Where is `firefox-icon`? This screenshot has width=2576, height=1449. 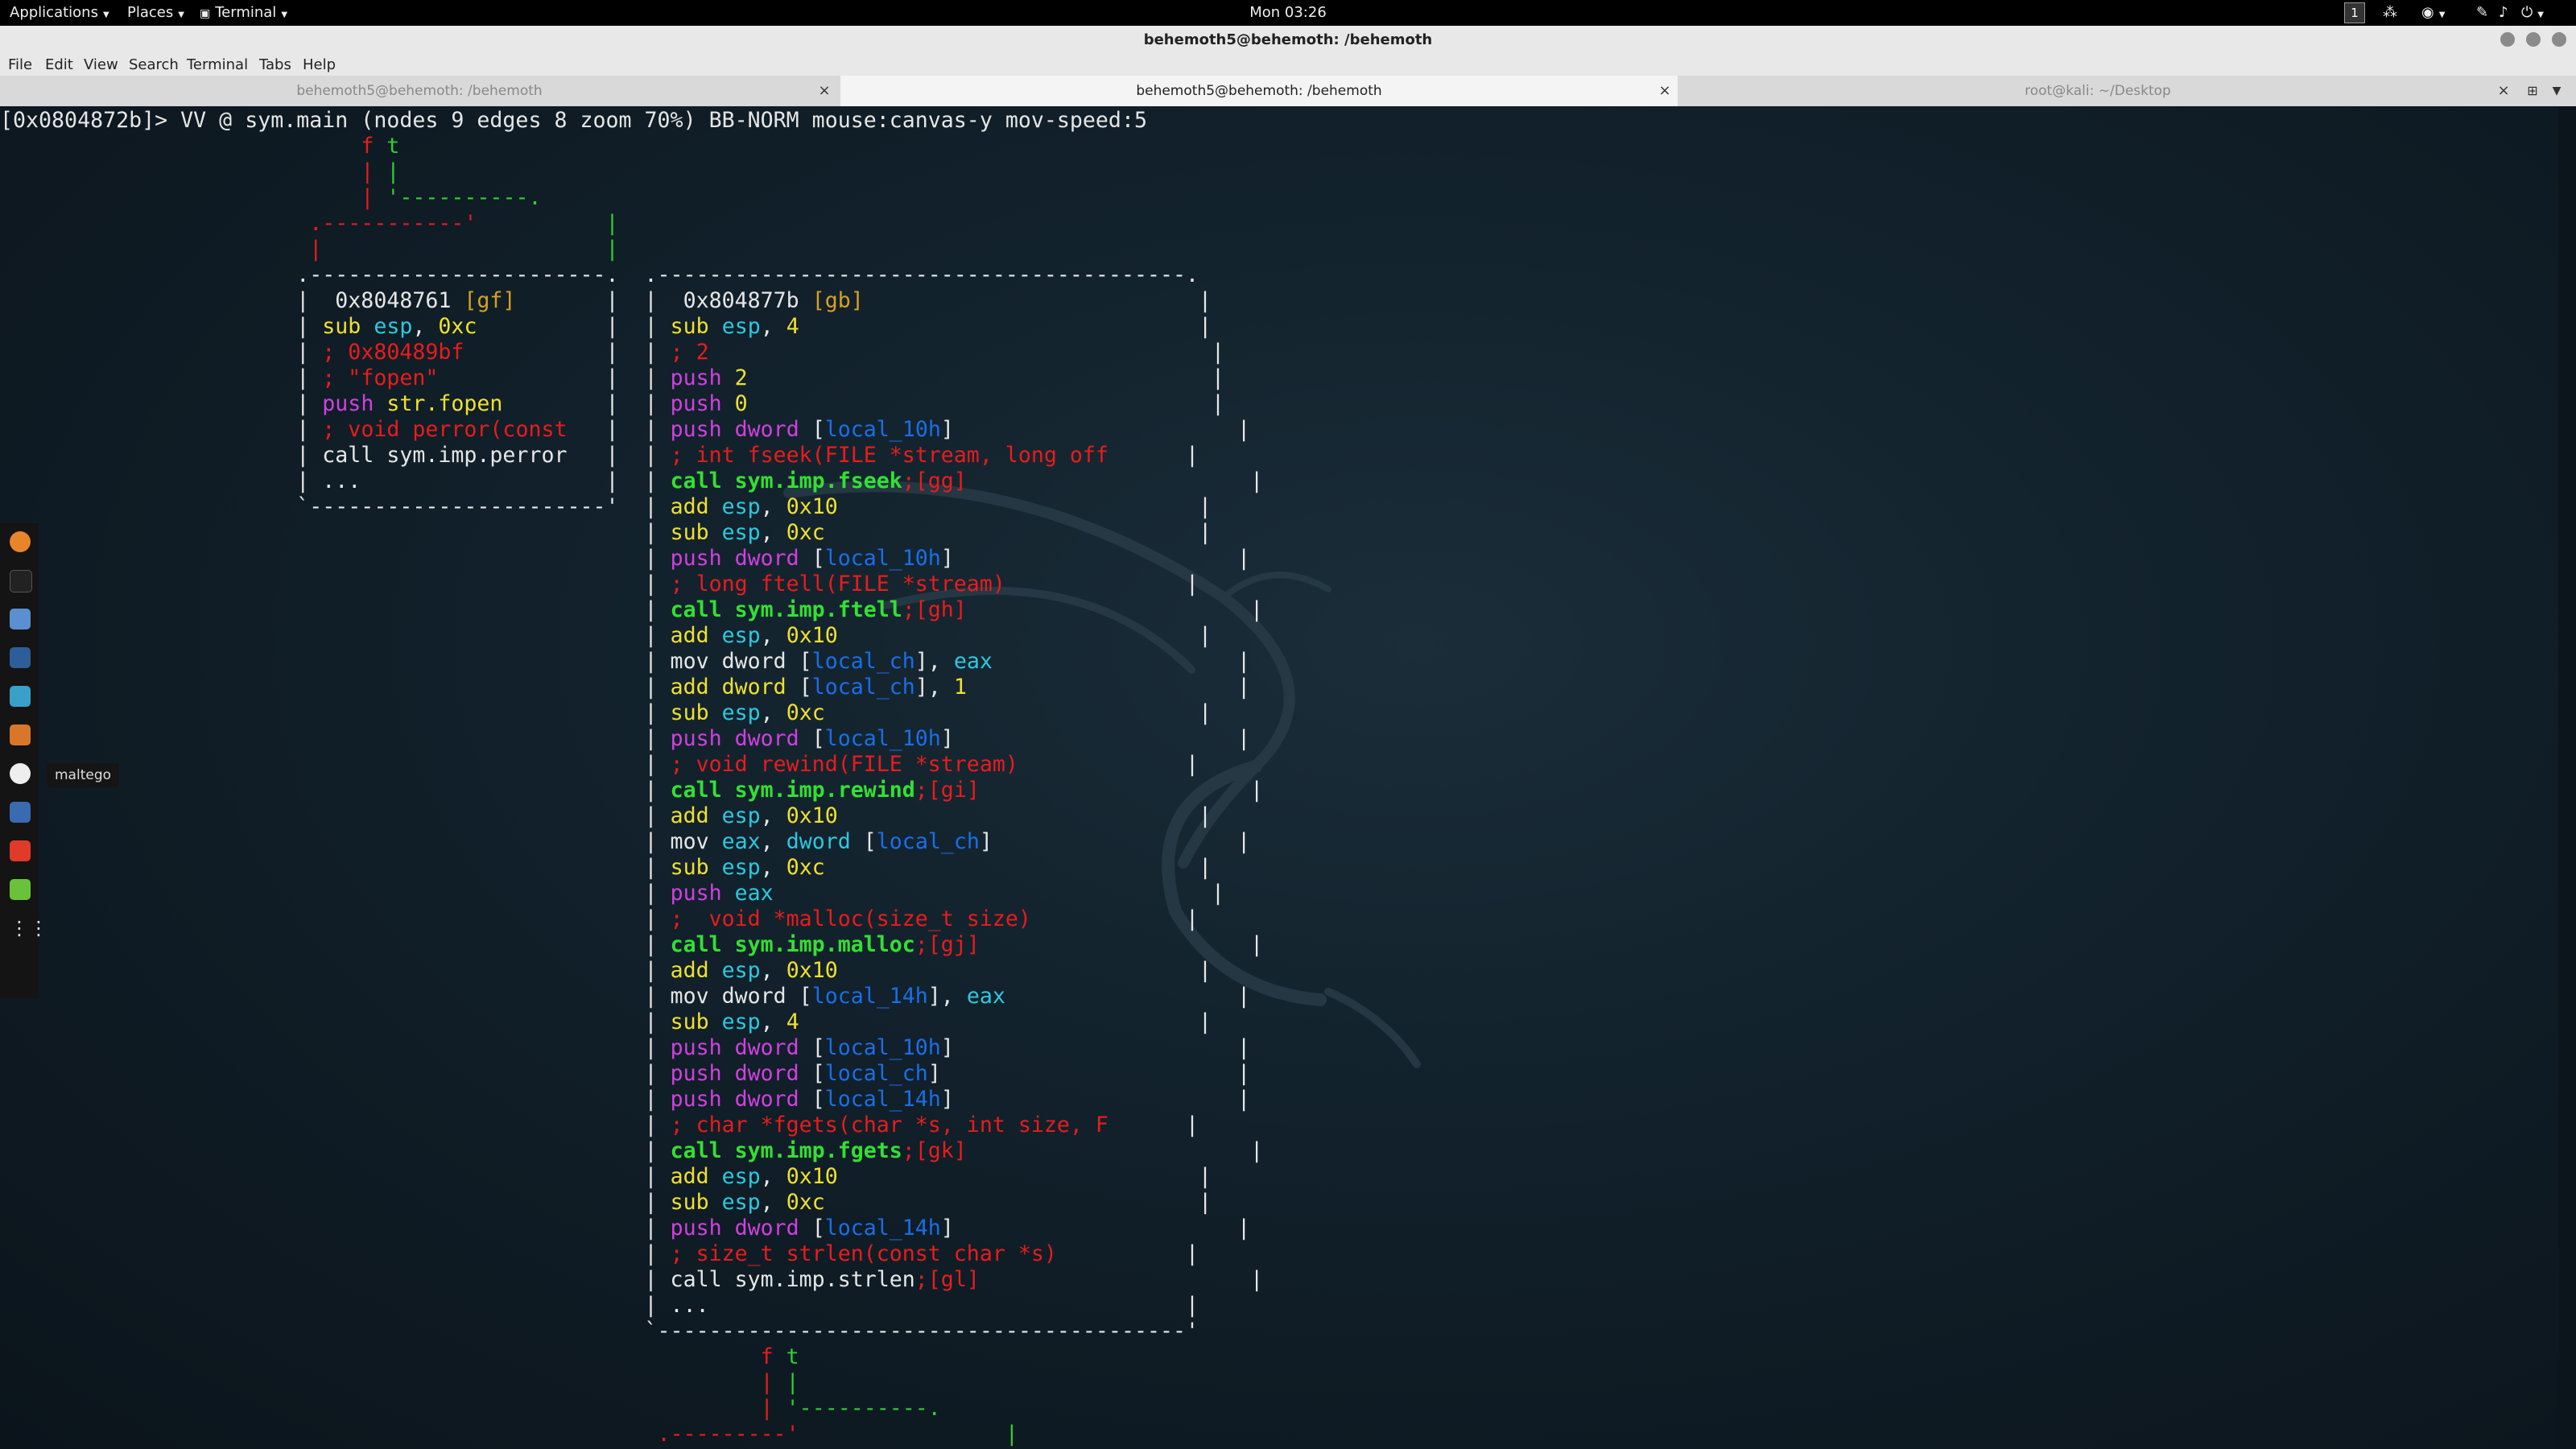
firefox-icon is located at coordinates (20, 541).